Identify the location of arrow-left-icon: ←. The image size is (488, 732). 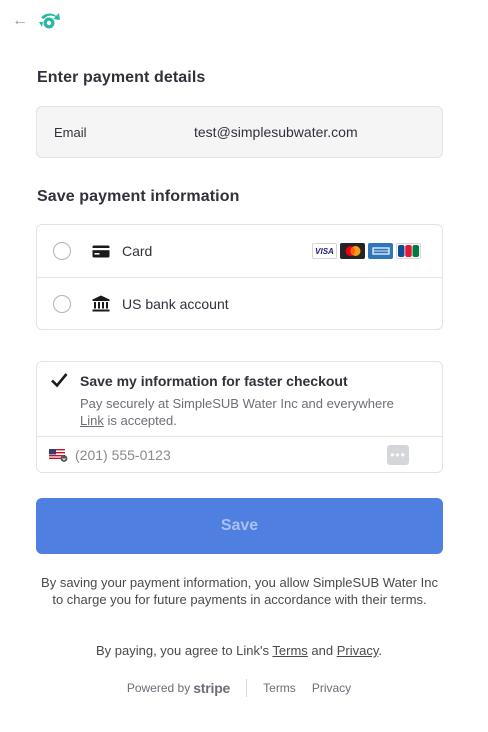
(20, 21).